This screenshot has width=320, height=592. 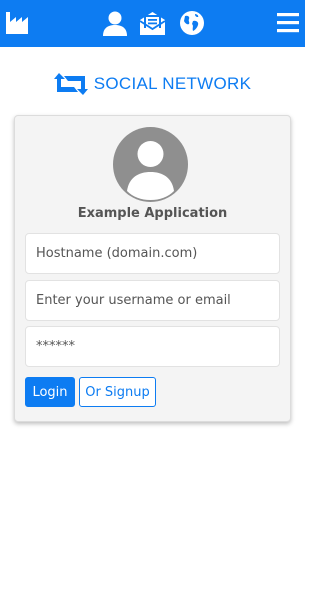 What do you see at coordinates (117, 392) in the screenshot?
I see `signup-button: Or Signup` at bounding box center [117, 392].